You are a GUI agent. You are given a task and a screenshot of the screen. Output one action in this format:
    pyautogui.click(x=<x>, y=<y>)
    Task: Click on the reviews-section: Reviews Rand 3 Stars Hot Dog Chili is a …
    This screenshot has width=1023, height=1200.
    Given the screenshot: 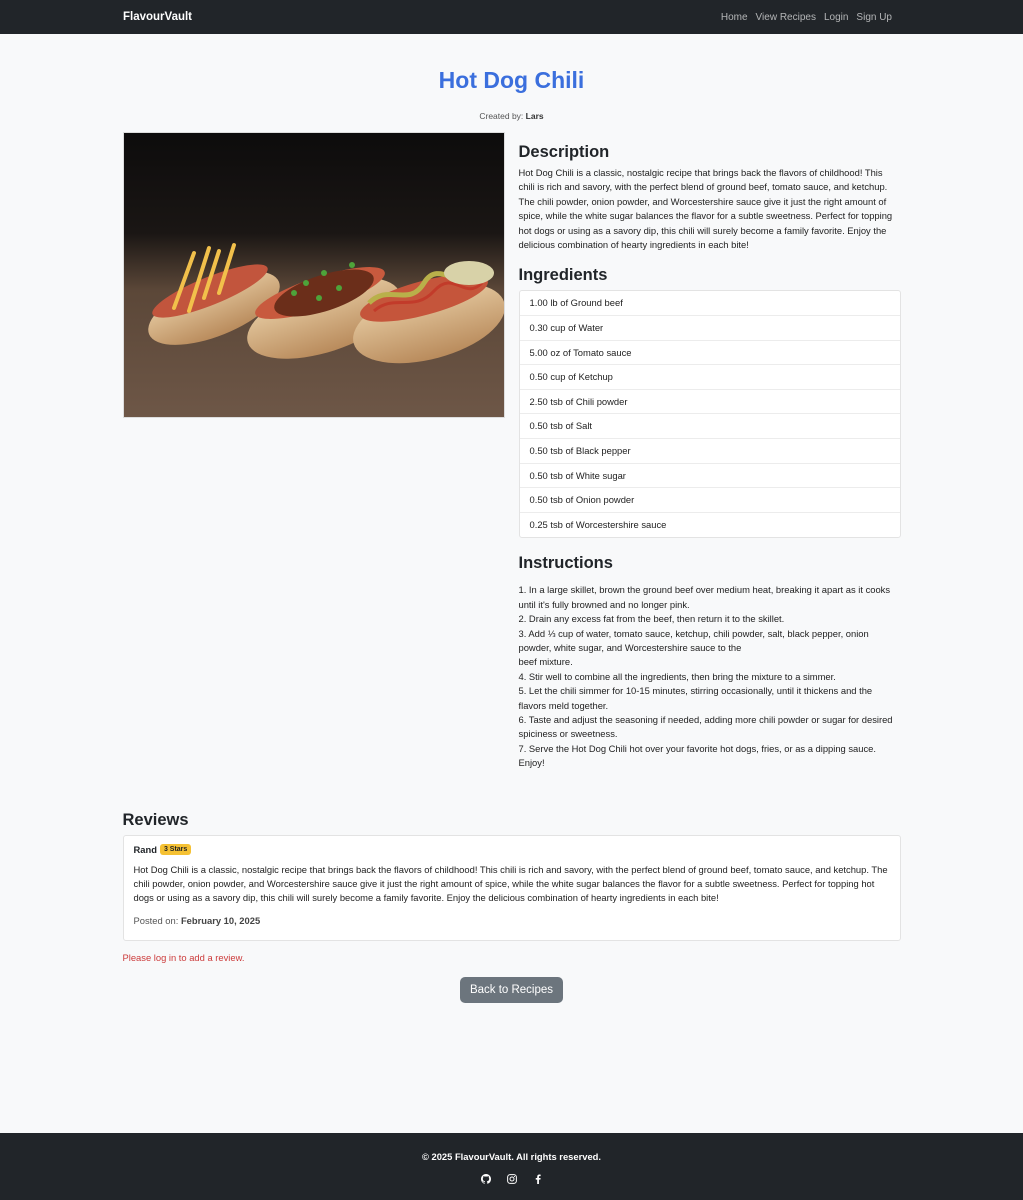 What is the action you would take?
    pyautogui.click(x=511, y=886)
    